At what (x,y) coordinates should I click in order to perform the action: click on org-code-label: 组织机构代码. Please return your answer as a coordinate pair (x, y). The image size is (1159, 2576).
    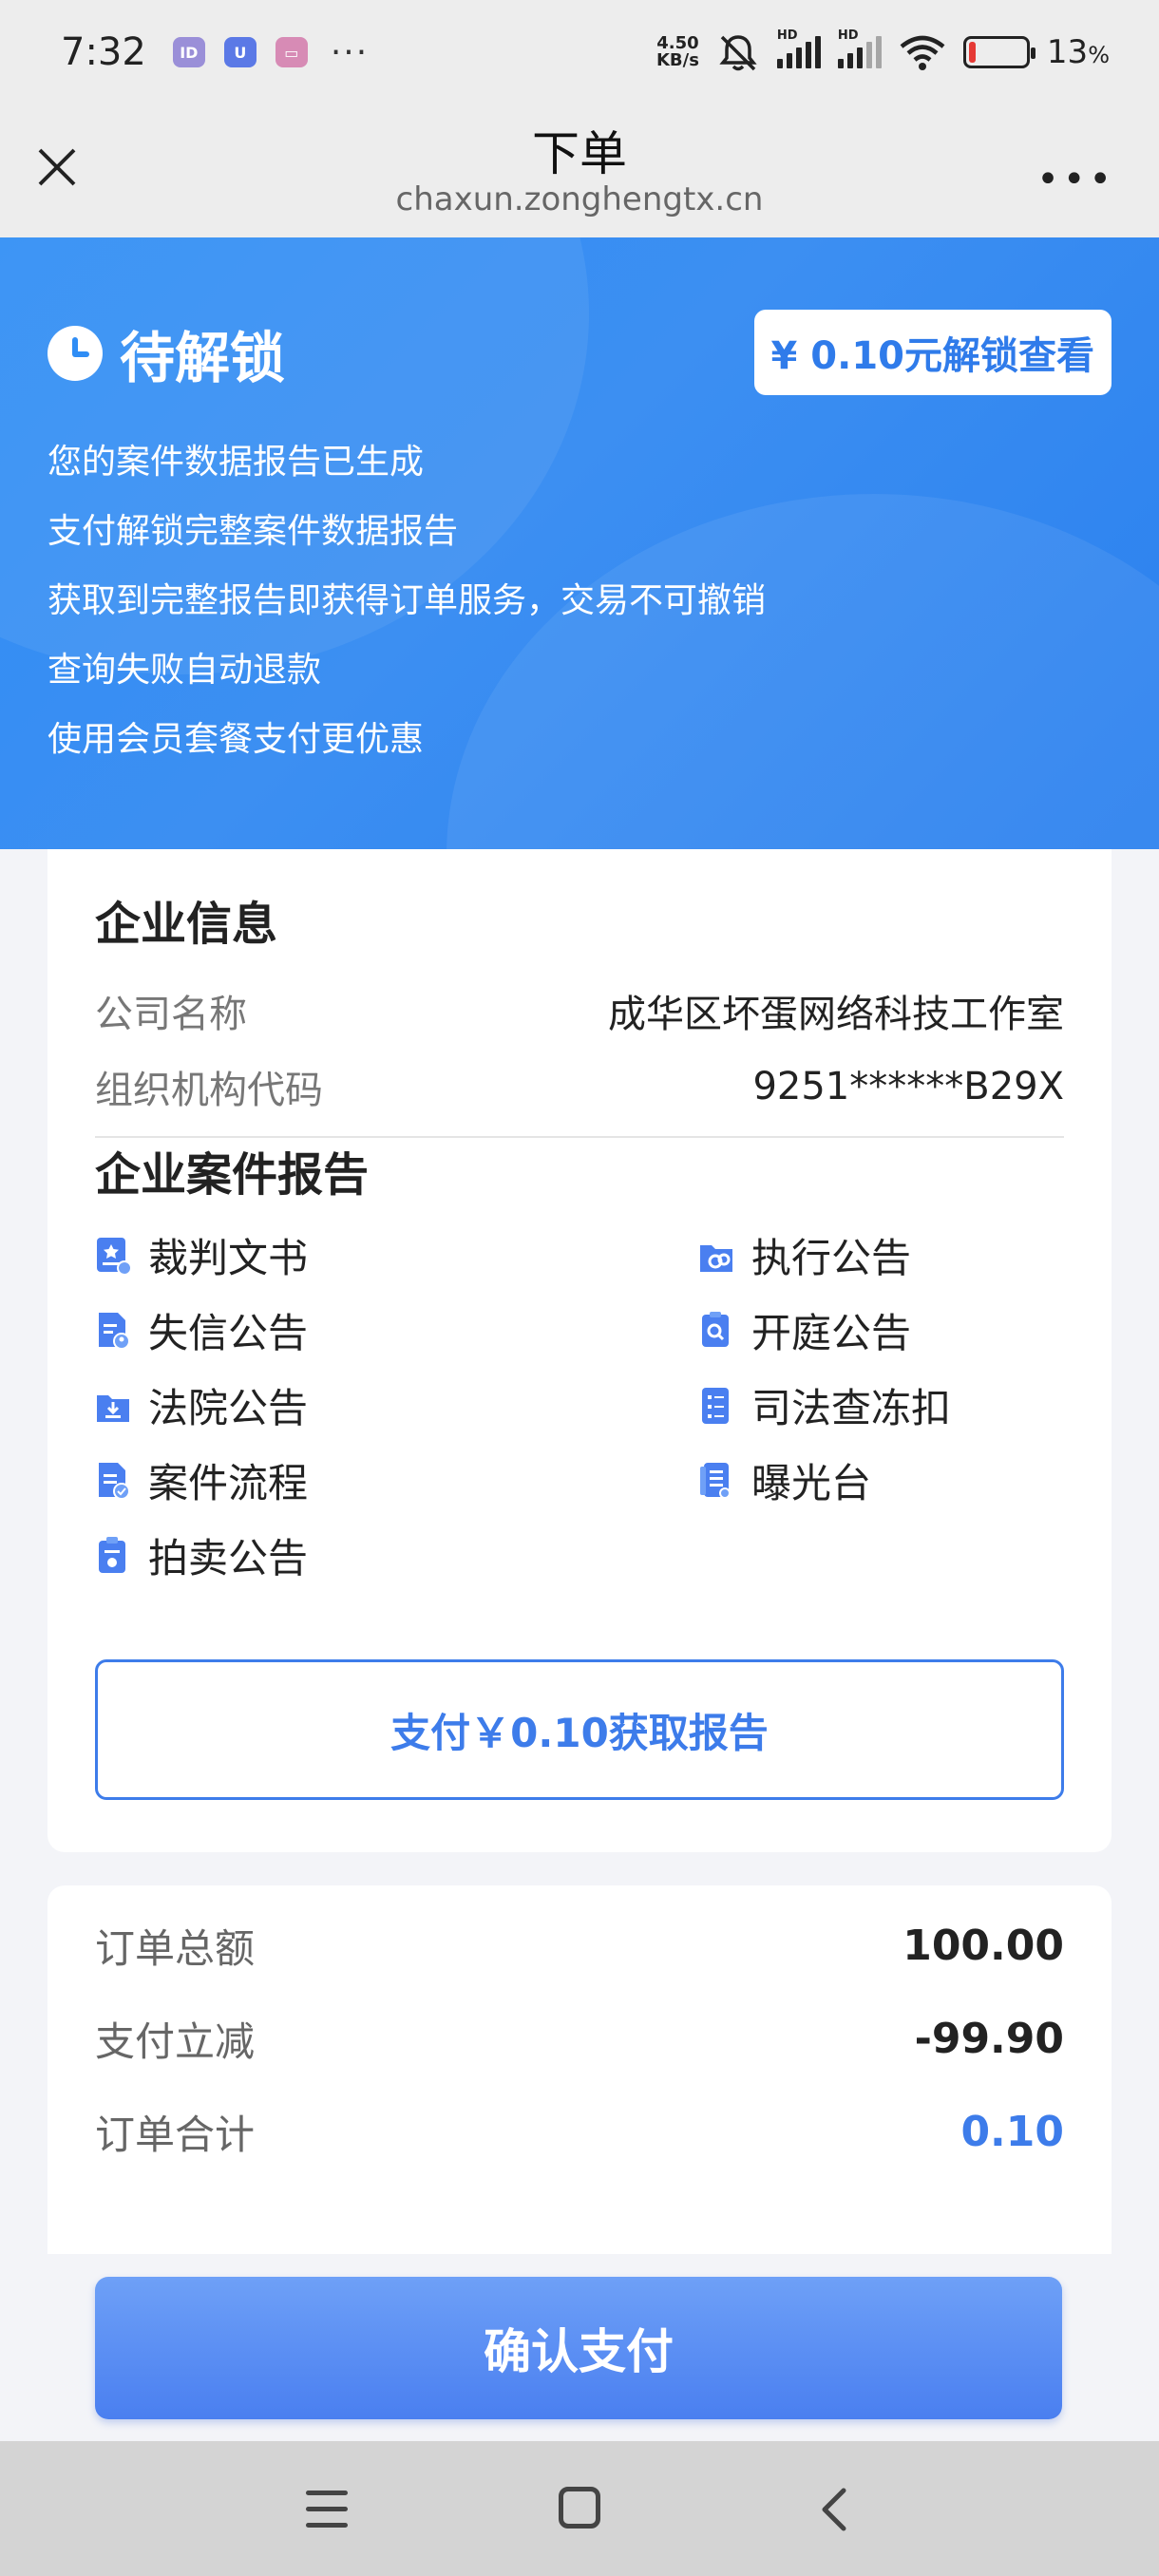
    Looking at the image, I should click on (209, 1090).